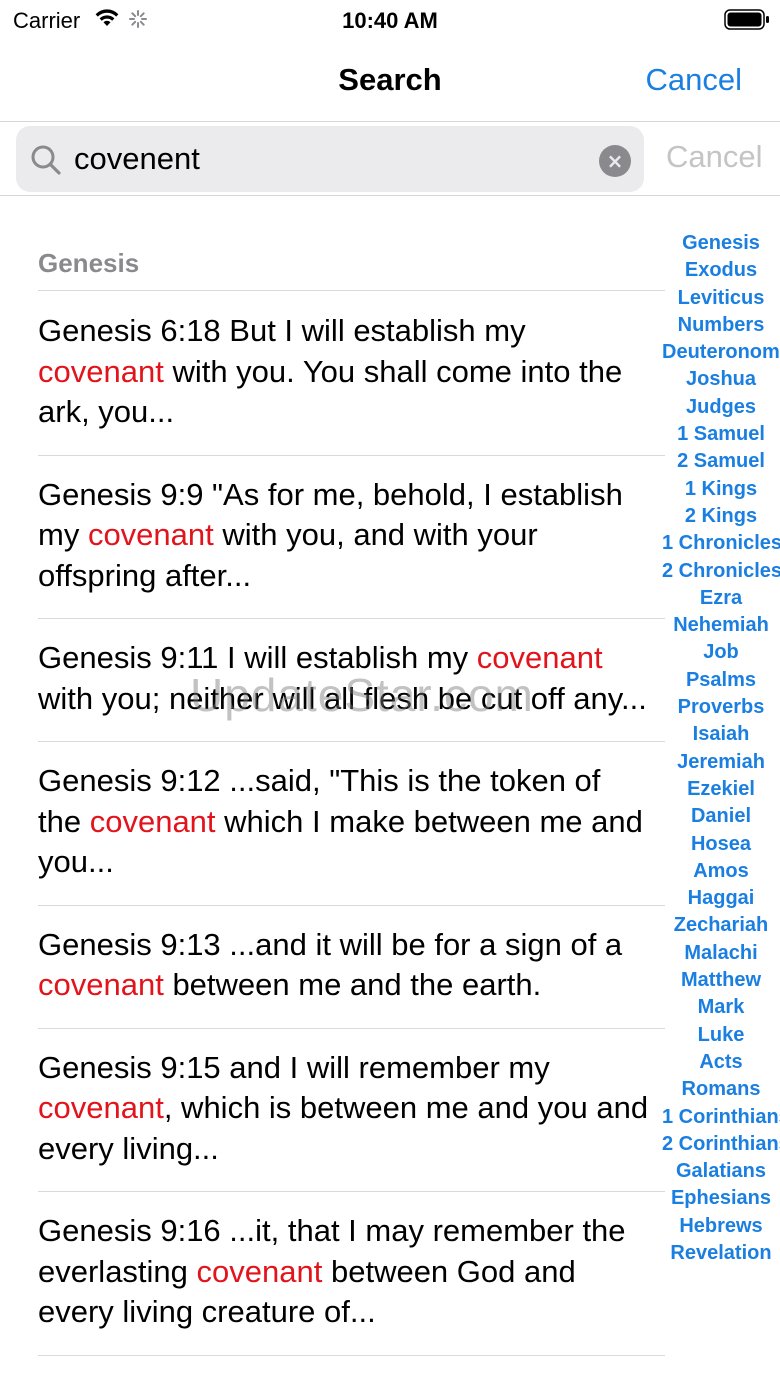 This screenshot has width=780, height=1387. I want to click on battery-icon, so click(746, 19).